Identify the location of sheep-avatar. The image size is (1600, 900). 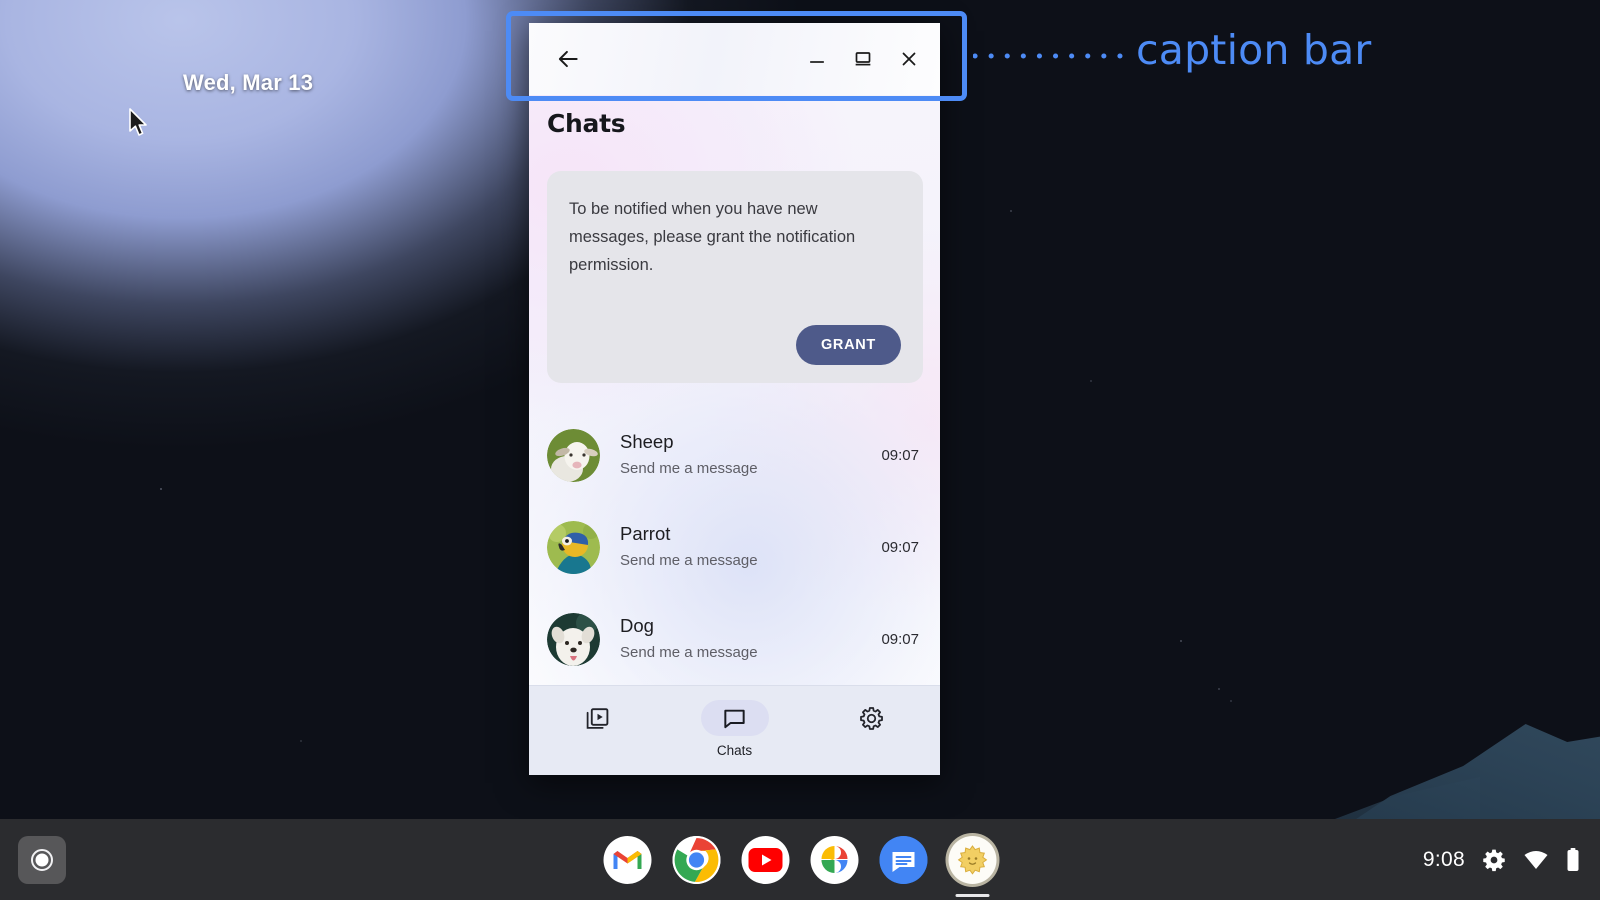
(573, 455).